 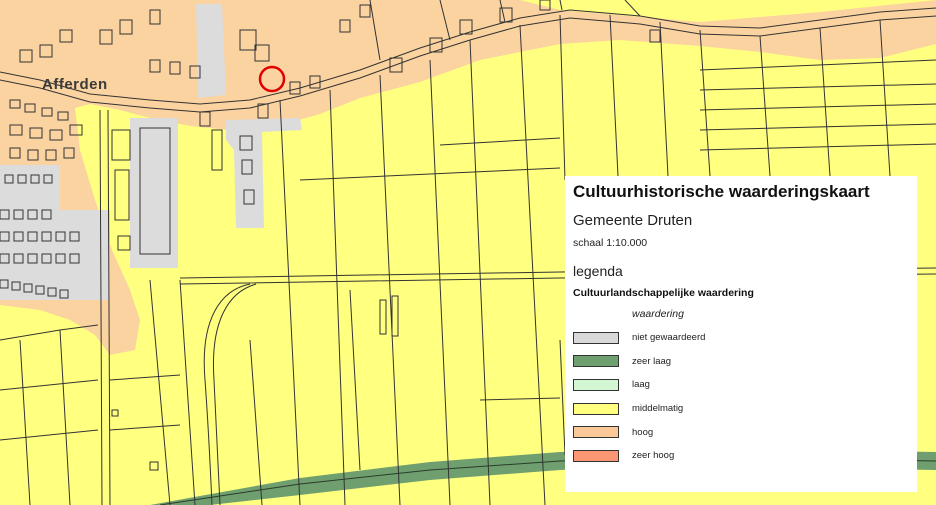 What do you see at coordinates (643, 432) in the screenshot?
I see `legend-item-label: hoog` at bounding box center [643, 432].